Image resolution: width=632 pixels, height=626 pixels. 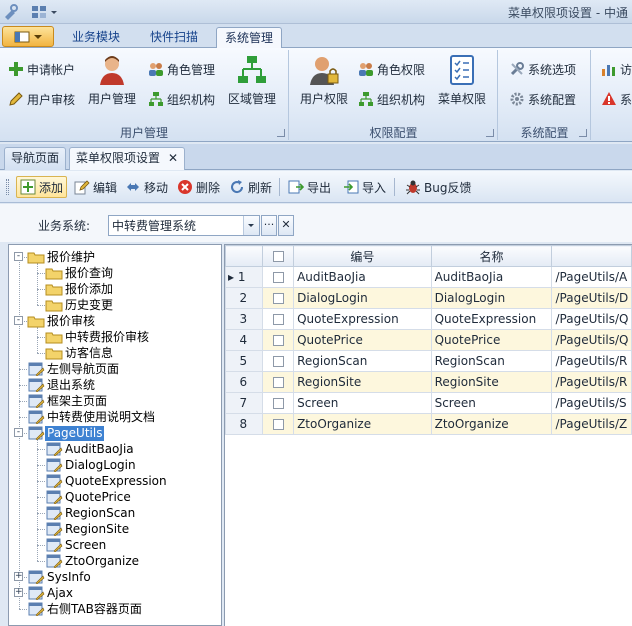 I want to click on cell-name: AuditBaoJia, so click(x=491, y=277).